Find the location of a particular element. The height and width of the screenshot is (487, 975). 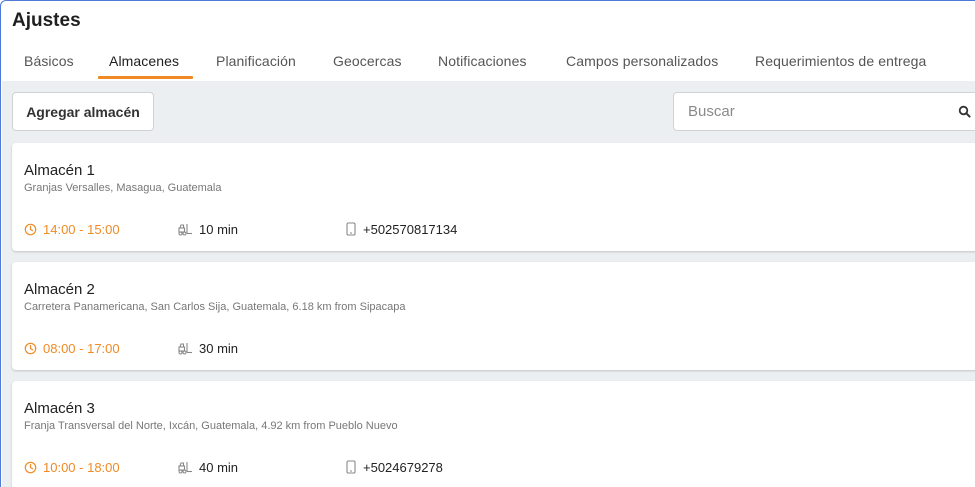

search-box is located at coordinates (824, 111).